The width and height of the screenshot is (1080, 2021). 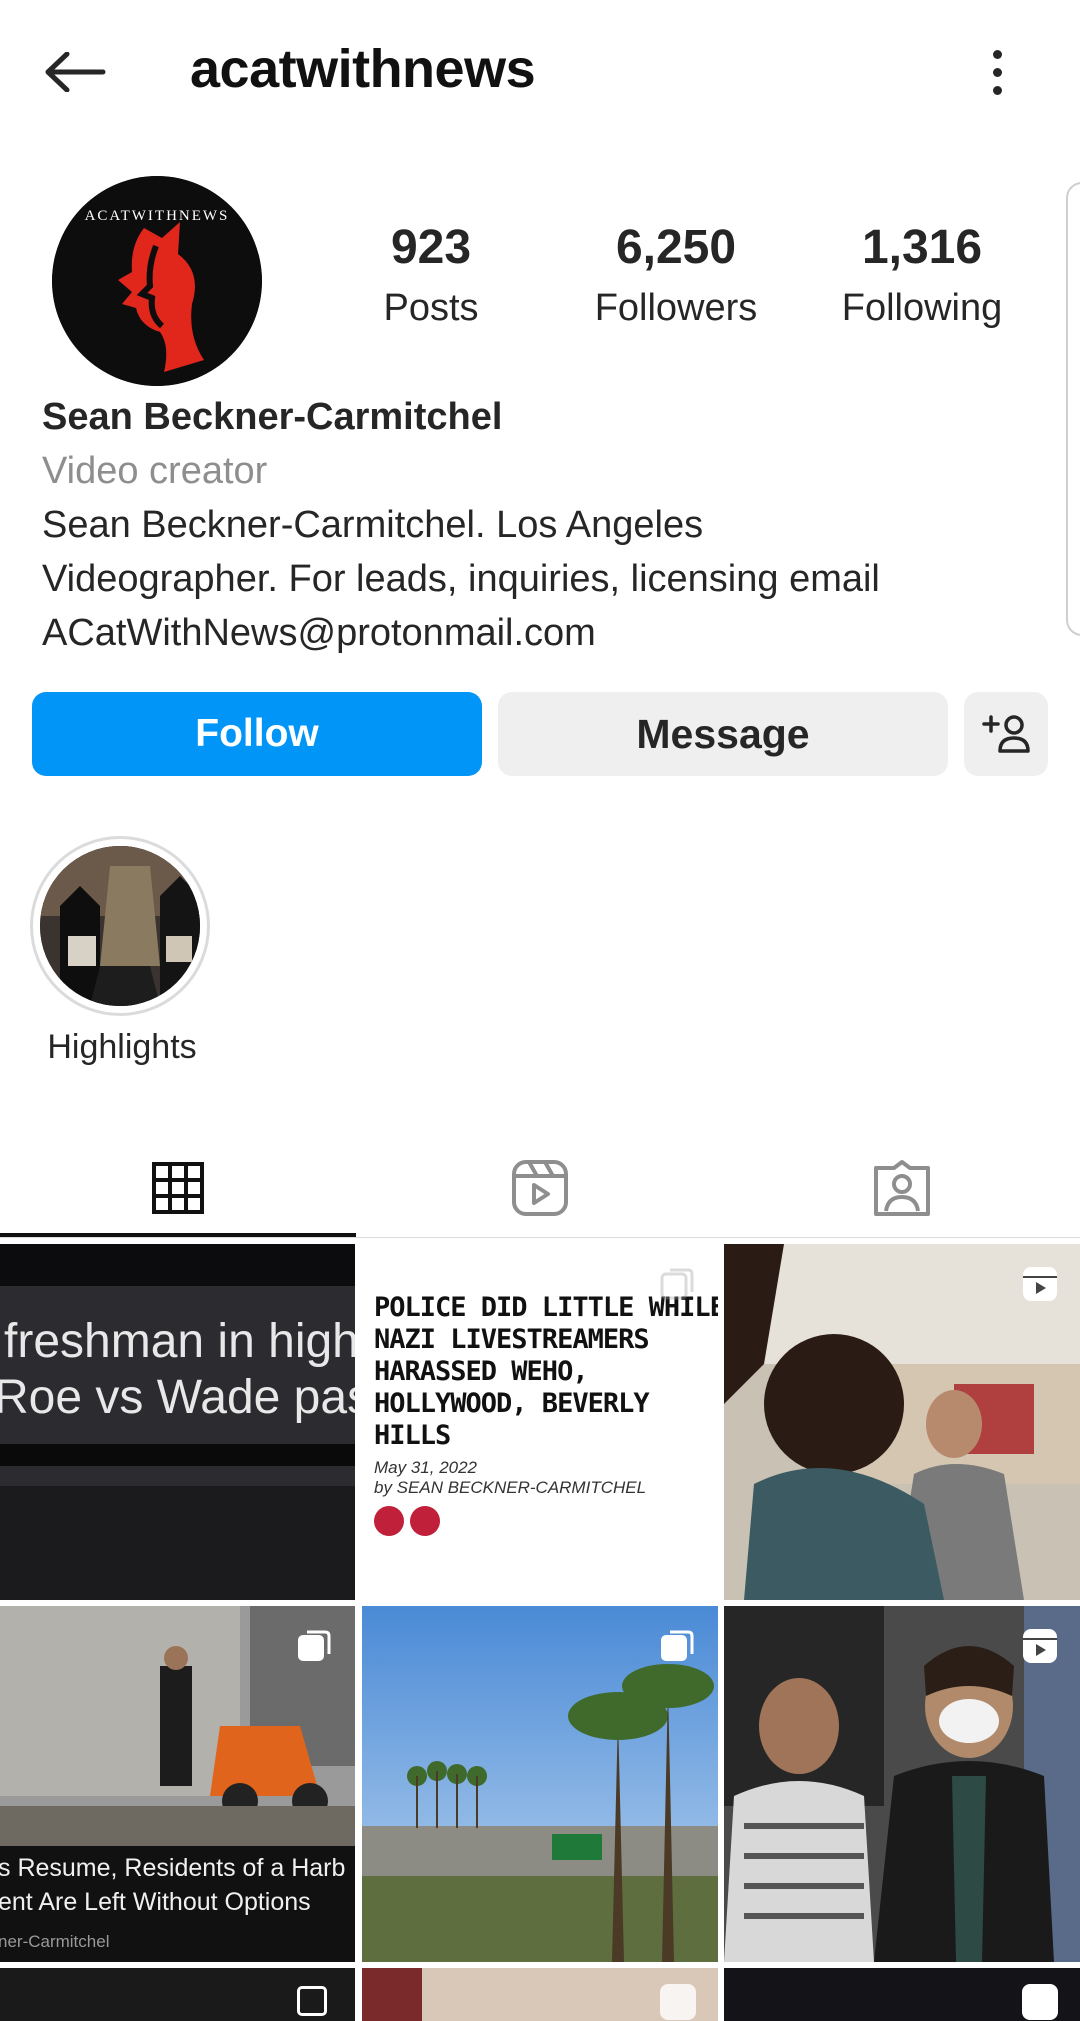 What do you see at coordinates (676, 247) in the screenshot?
I see `followers-count-value: 6,250` at bounding box center [676, 247].